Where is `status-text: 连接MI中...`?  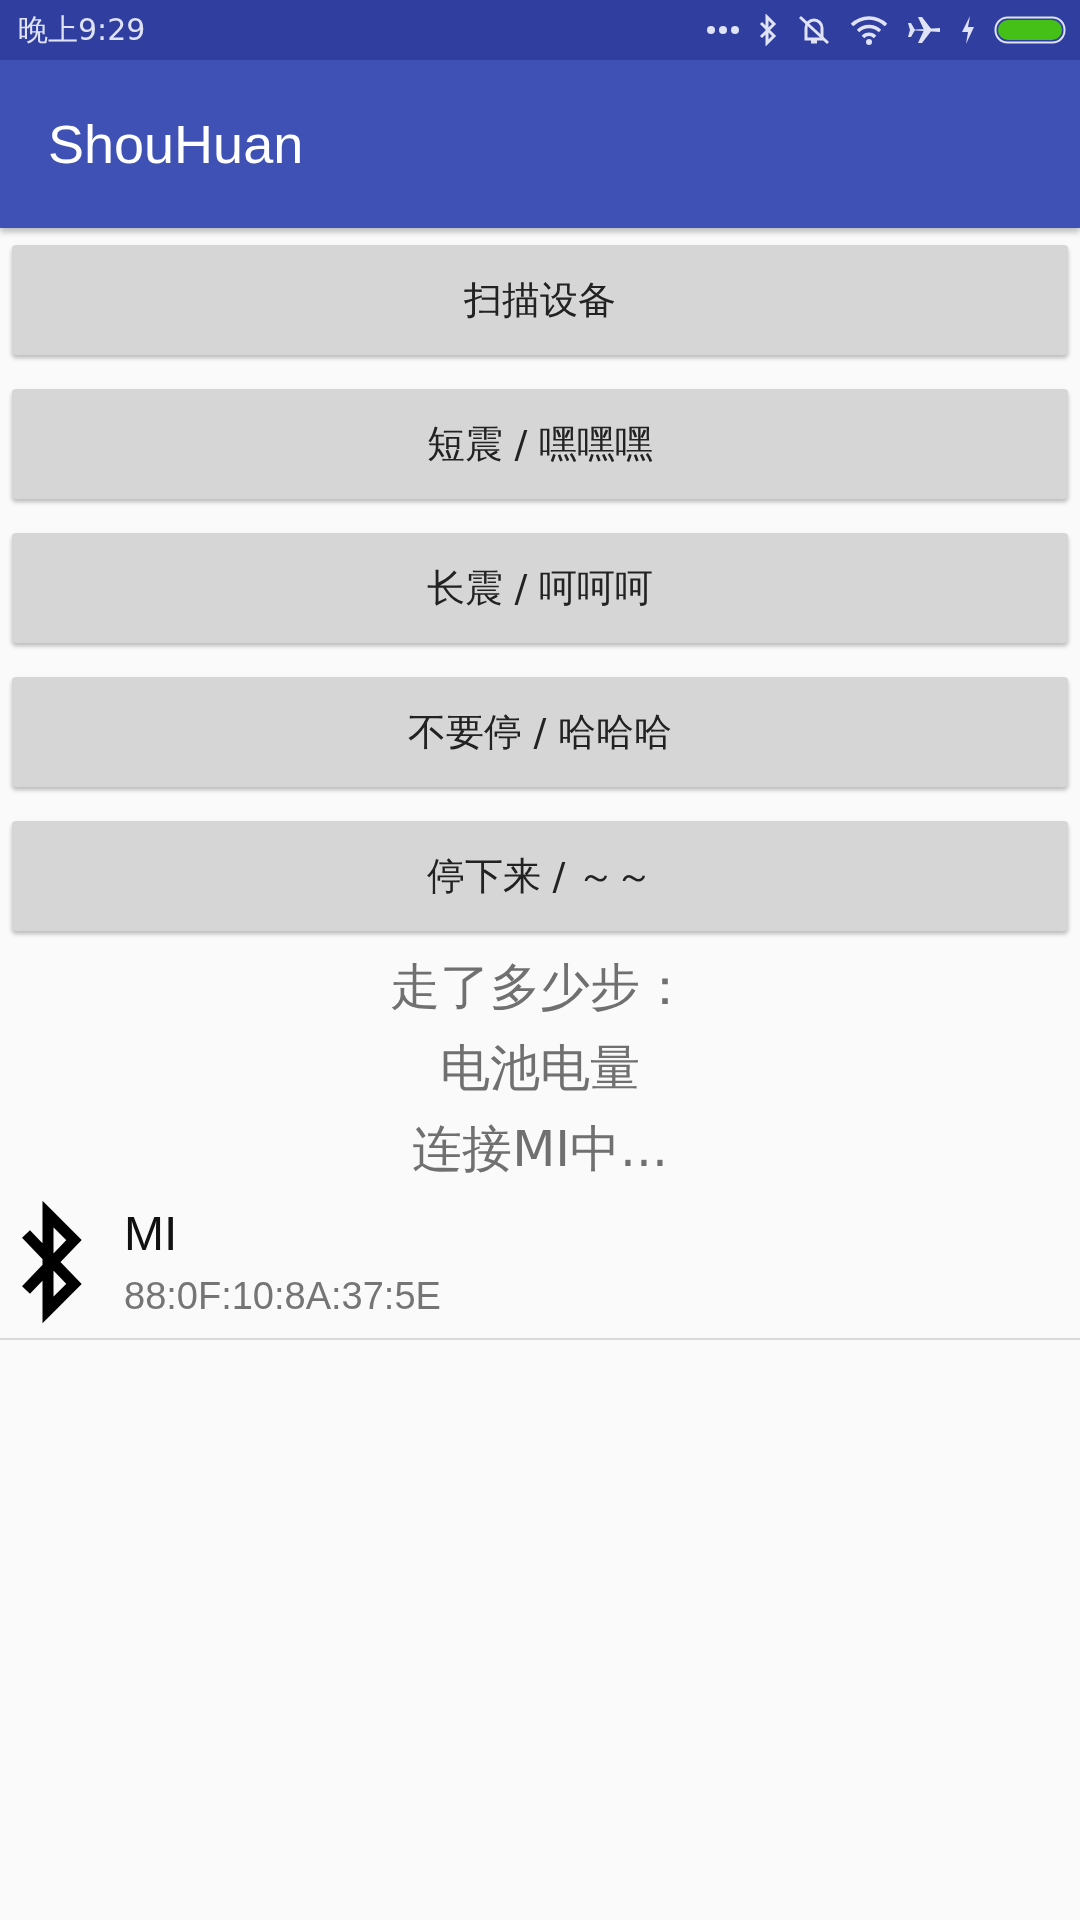 status-text: 连接MI中... is located at coordinates (540, 1149).